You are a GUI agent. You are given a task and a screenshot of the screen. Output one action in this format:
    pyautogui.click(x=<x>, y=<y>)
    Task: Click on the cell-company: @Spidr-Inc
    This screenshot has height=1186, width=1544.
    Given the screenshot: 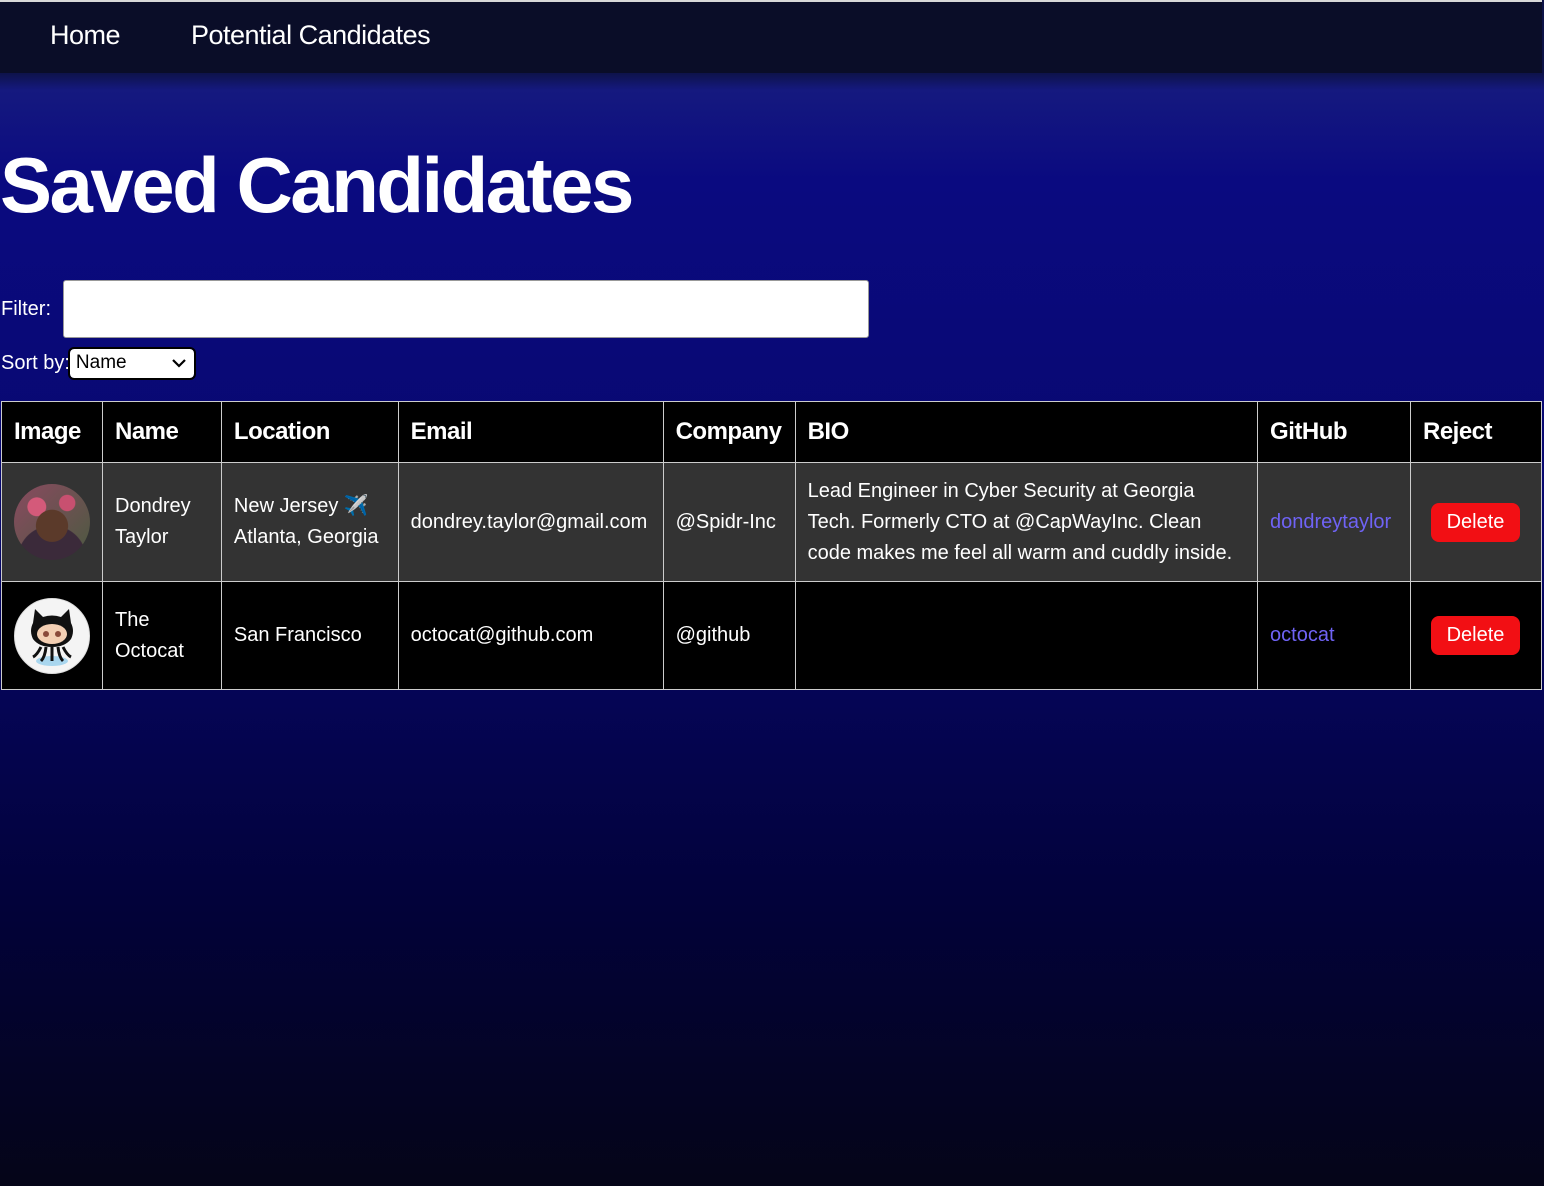 What is the action you would take?
    pyautogui.click(x=729, y=522)
    